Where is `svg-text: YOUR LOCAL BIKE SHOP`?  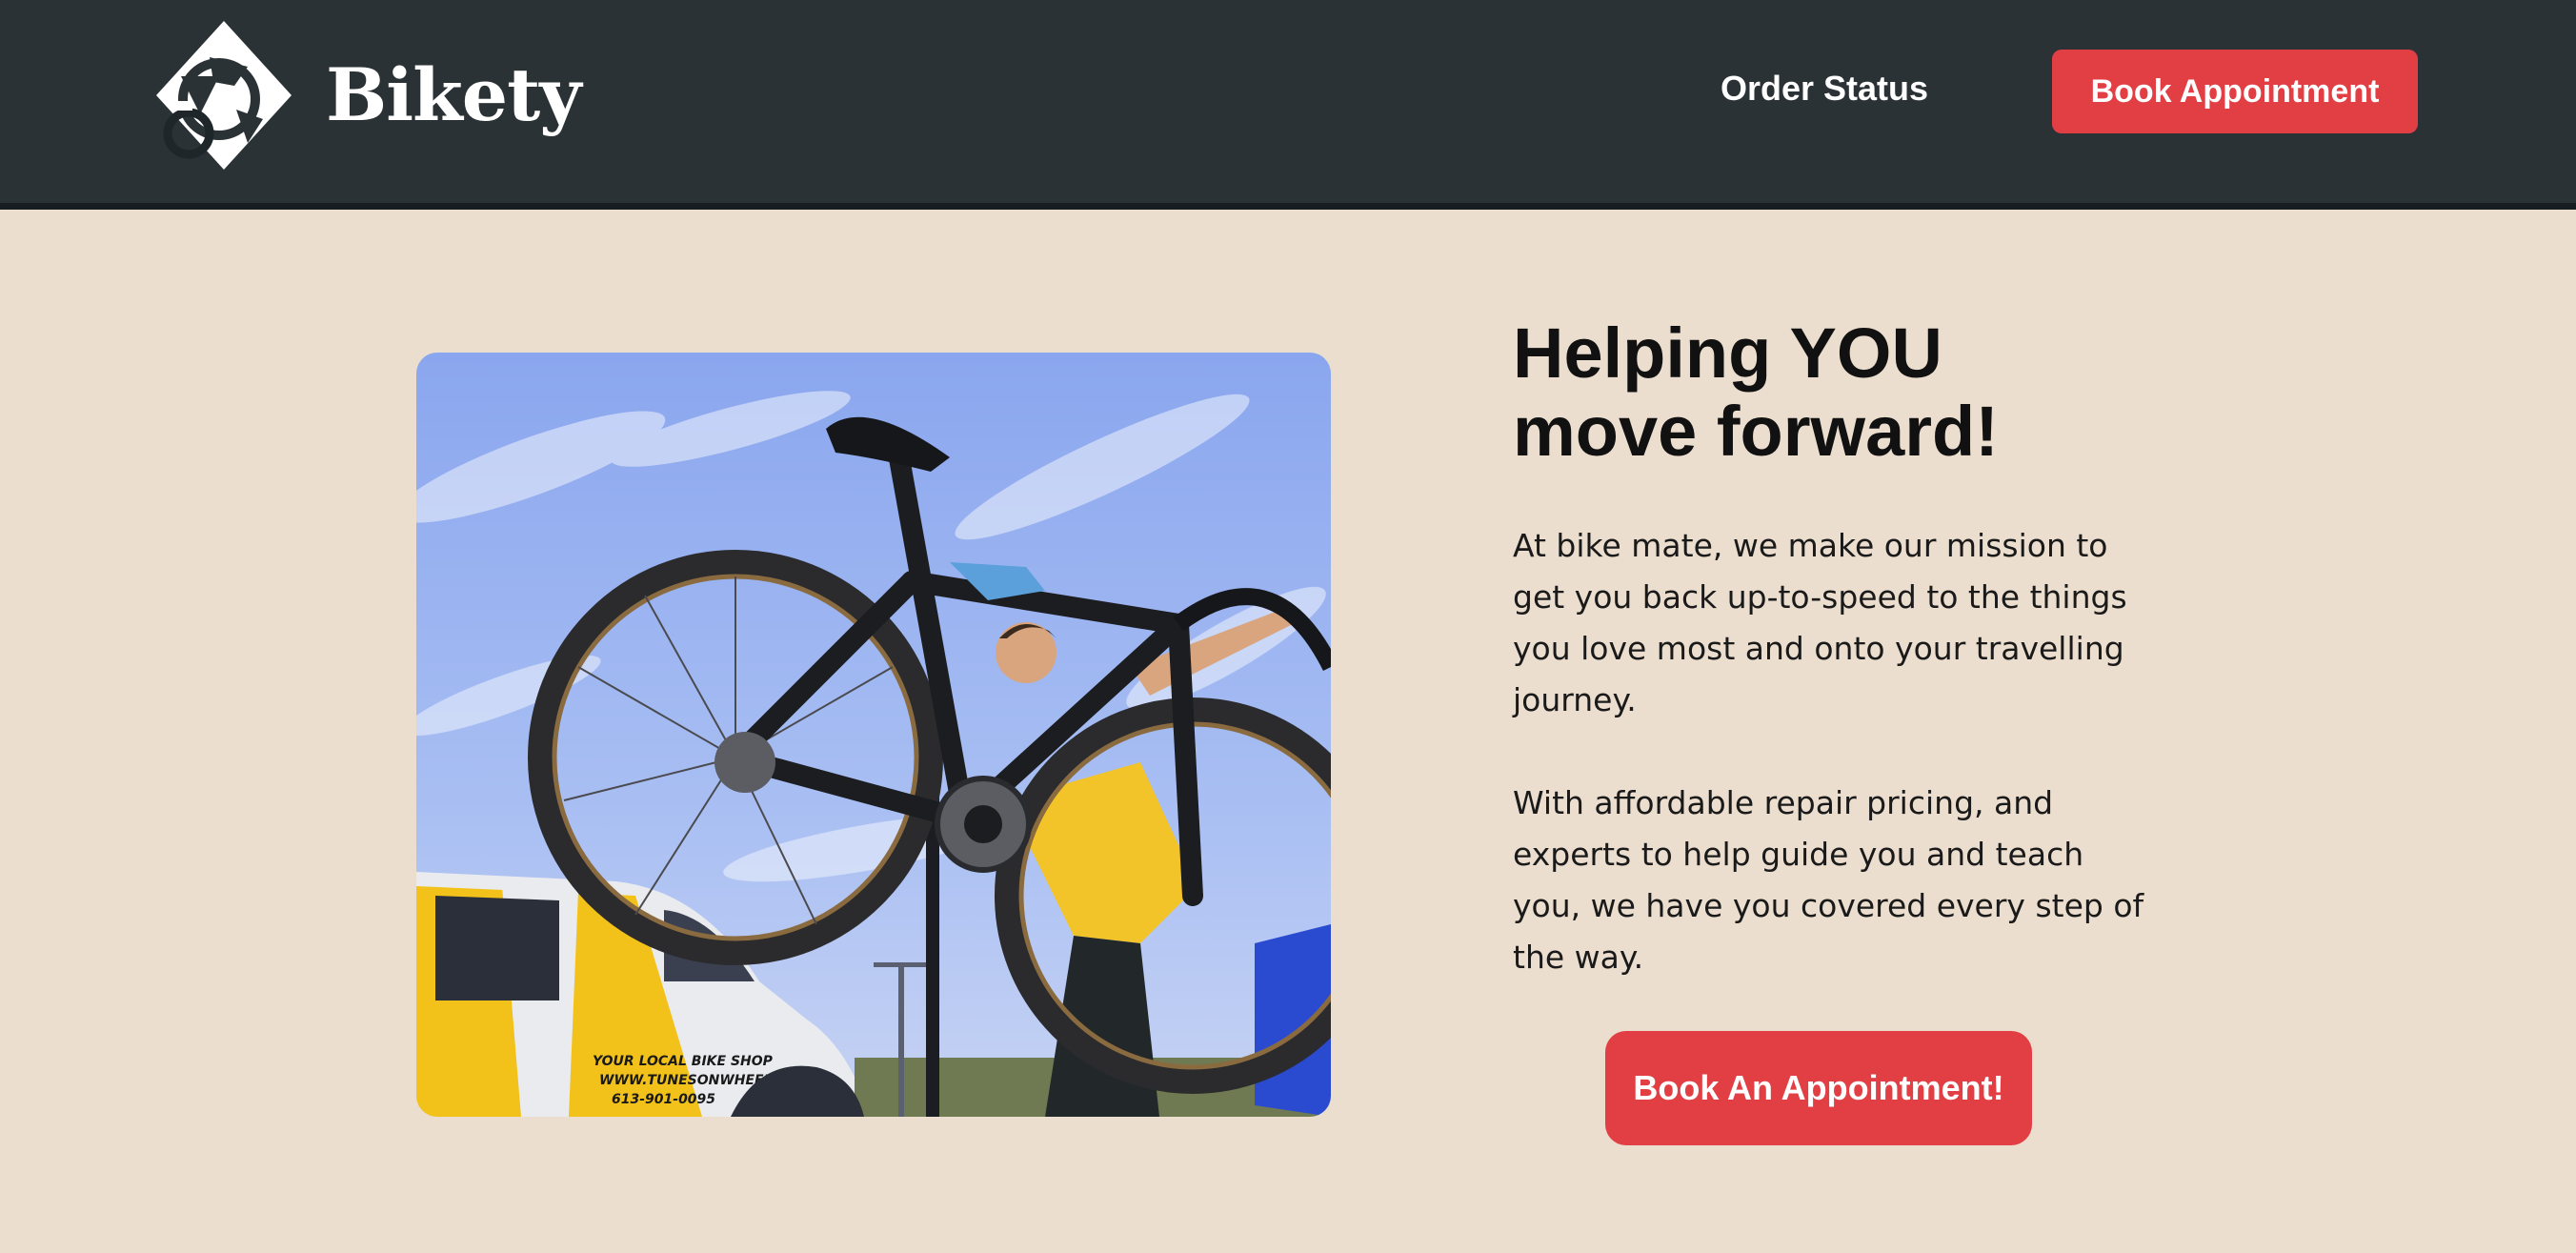
svg-text: YOUR LOCAL BIKE SHOP is located at coordinates (683, 1061).